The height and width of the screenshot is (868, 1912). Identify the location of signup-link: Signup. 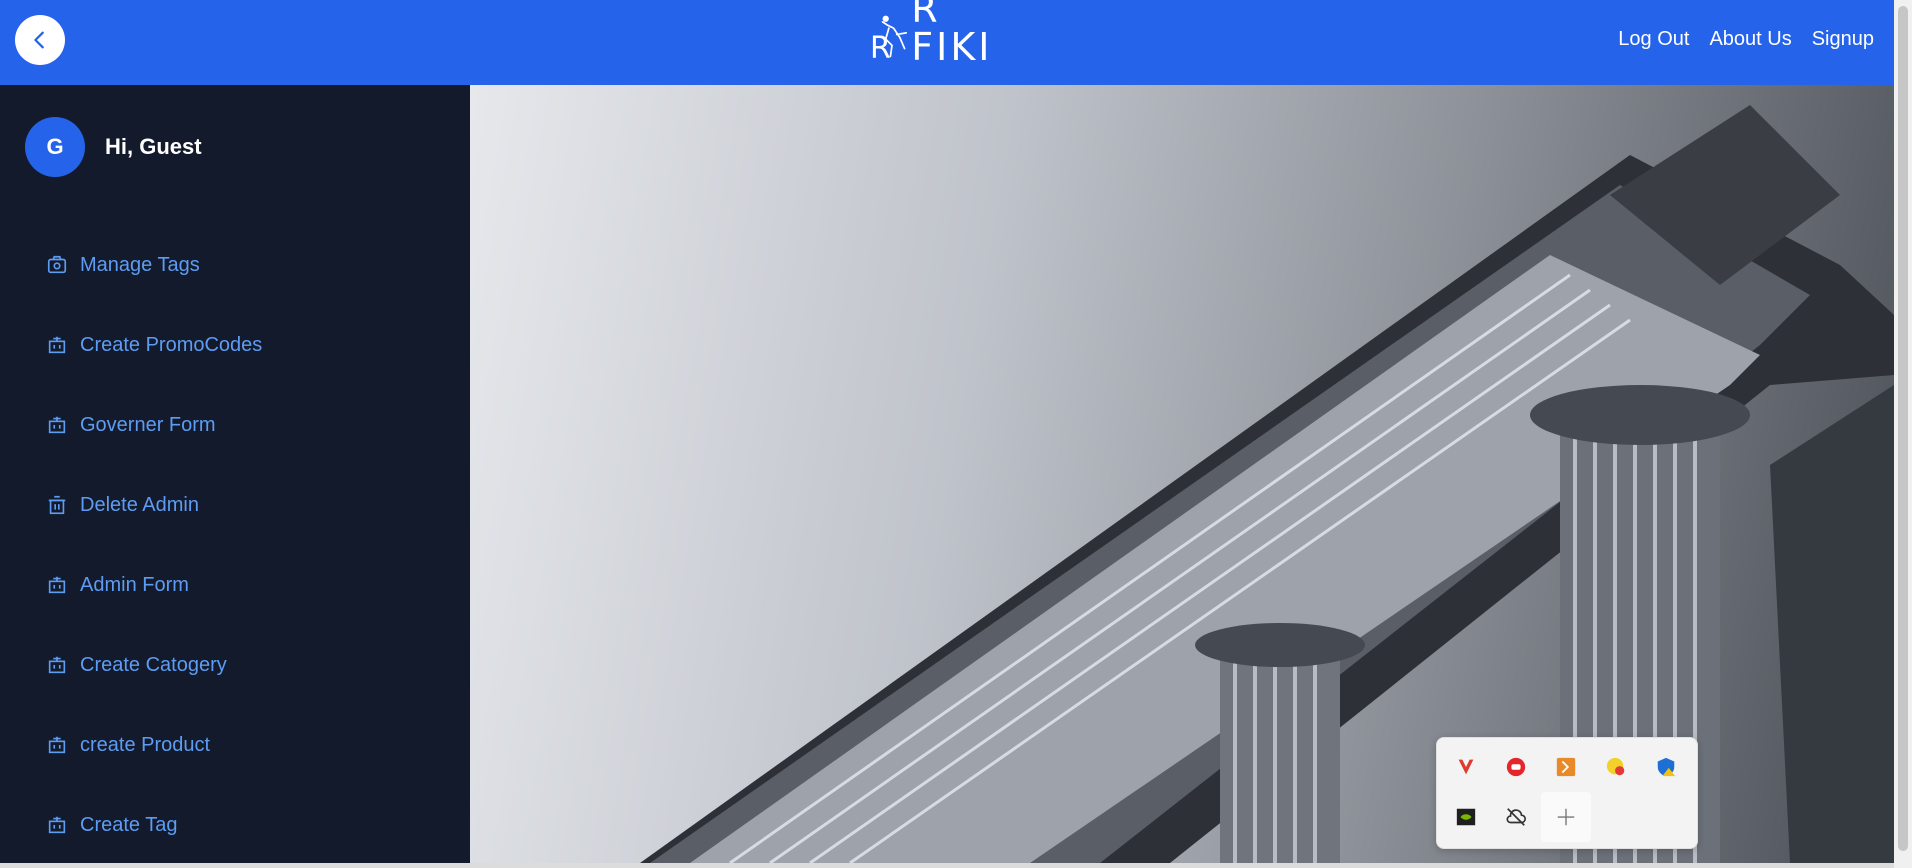
(1843, 39).